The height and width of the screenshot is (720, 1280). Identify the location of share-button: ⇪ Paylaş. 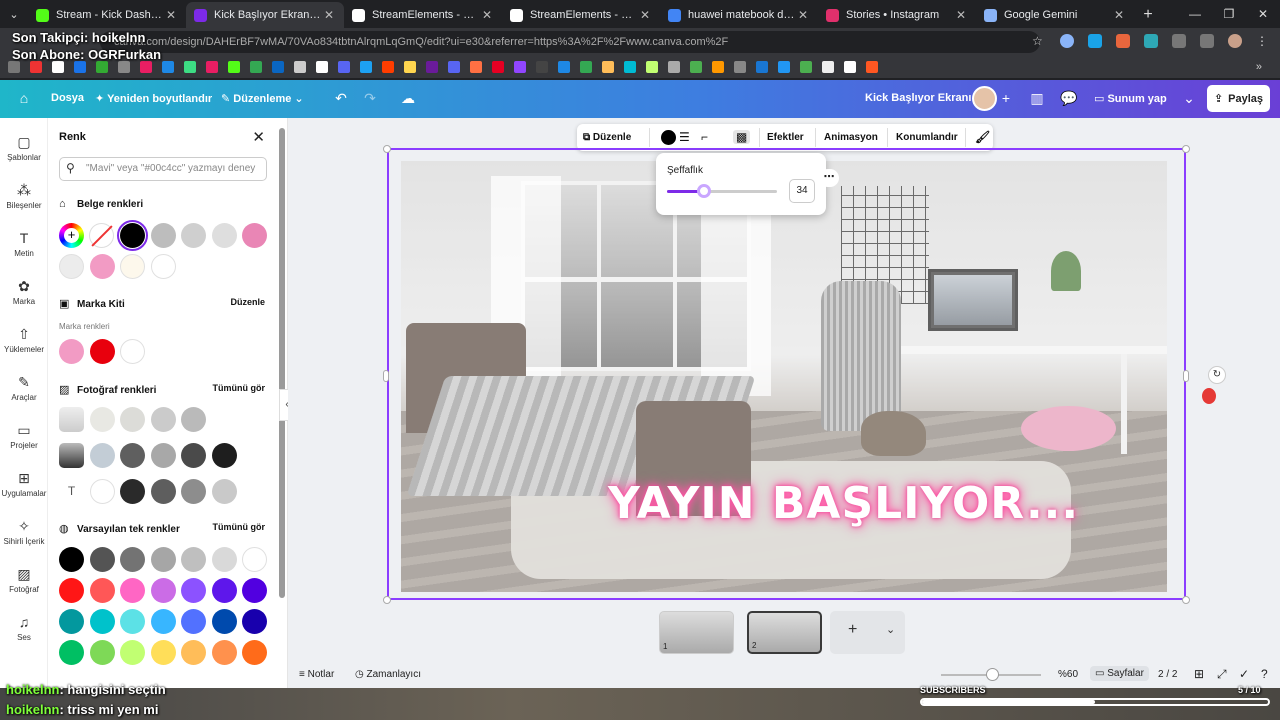
(1238, 98).